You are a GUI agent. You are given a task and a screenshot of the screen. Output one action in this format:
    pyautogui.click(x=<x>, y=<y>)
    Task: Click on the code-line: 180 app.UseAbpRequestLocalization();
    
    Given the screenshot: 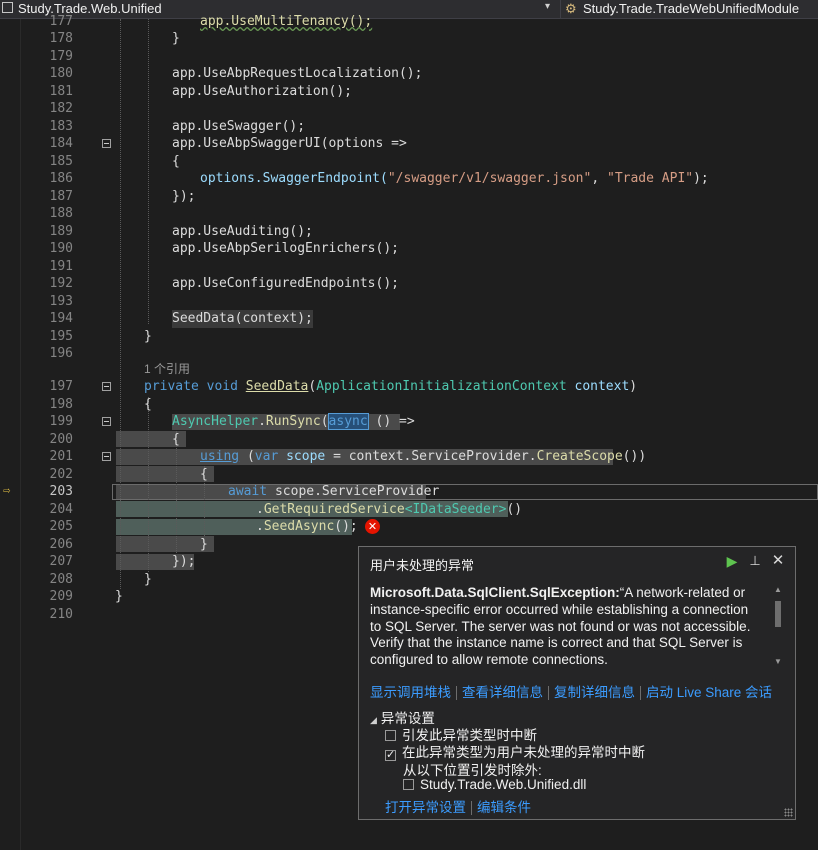 What is the action you would take?
    pyautogui.click(x=409, y=74)
    